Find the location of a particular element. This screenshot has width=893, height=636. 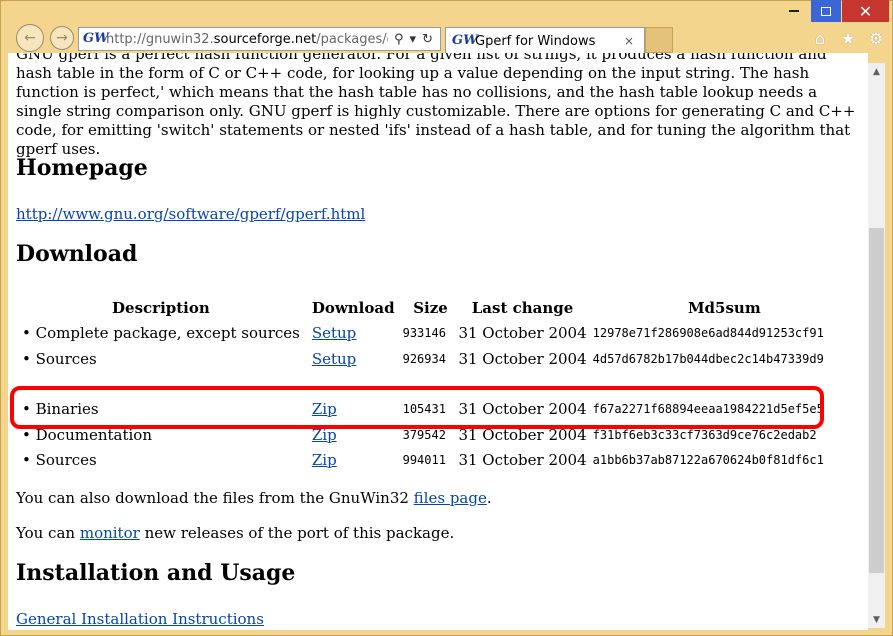

tab-close-icon: × is located at coordinates (631, 41).